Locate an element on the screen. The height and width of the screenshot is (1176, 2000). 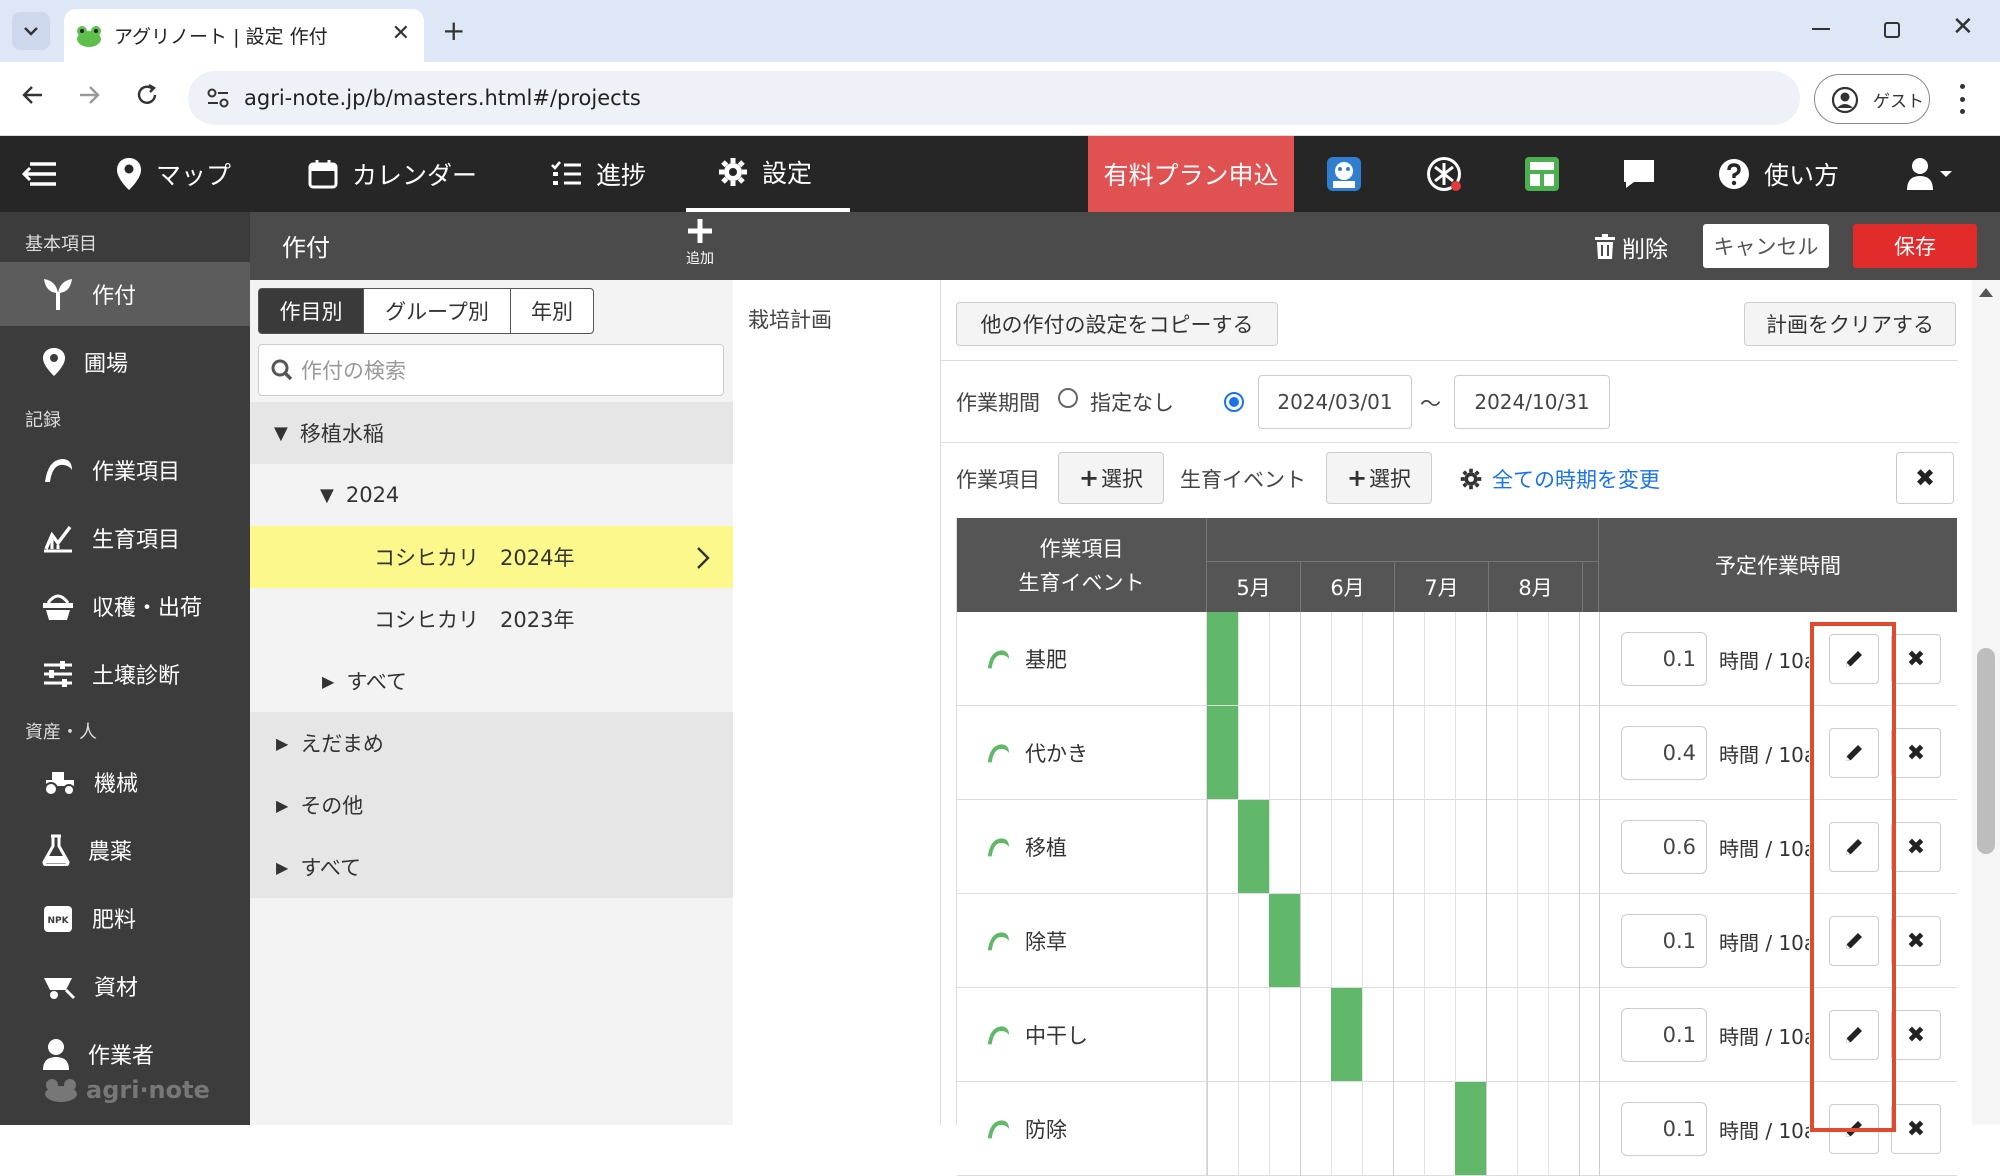
sidebar-item-tasks: 作業項目 is located at coordinates (125, 470).